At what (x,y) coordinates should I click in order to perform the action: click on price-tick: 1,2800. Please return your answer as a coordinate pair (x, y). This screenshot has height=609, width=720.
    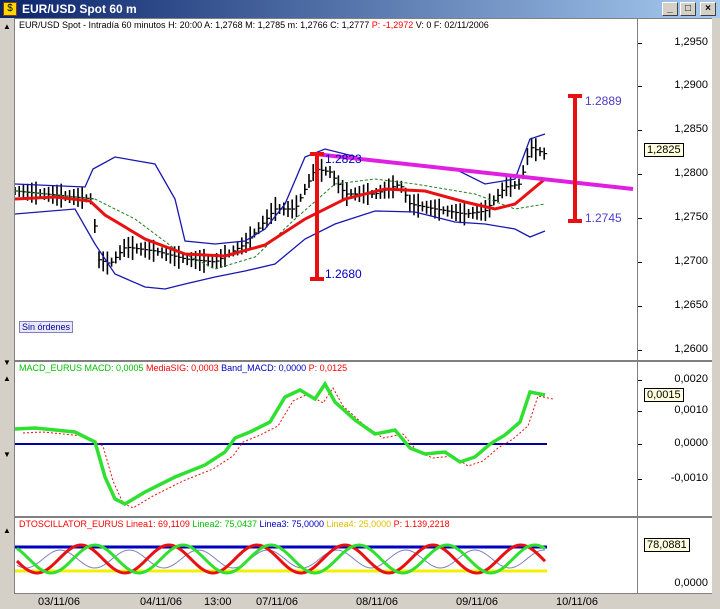
    Looking at the image, I should click on (691, 173).